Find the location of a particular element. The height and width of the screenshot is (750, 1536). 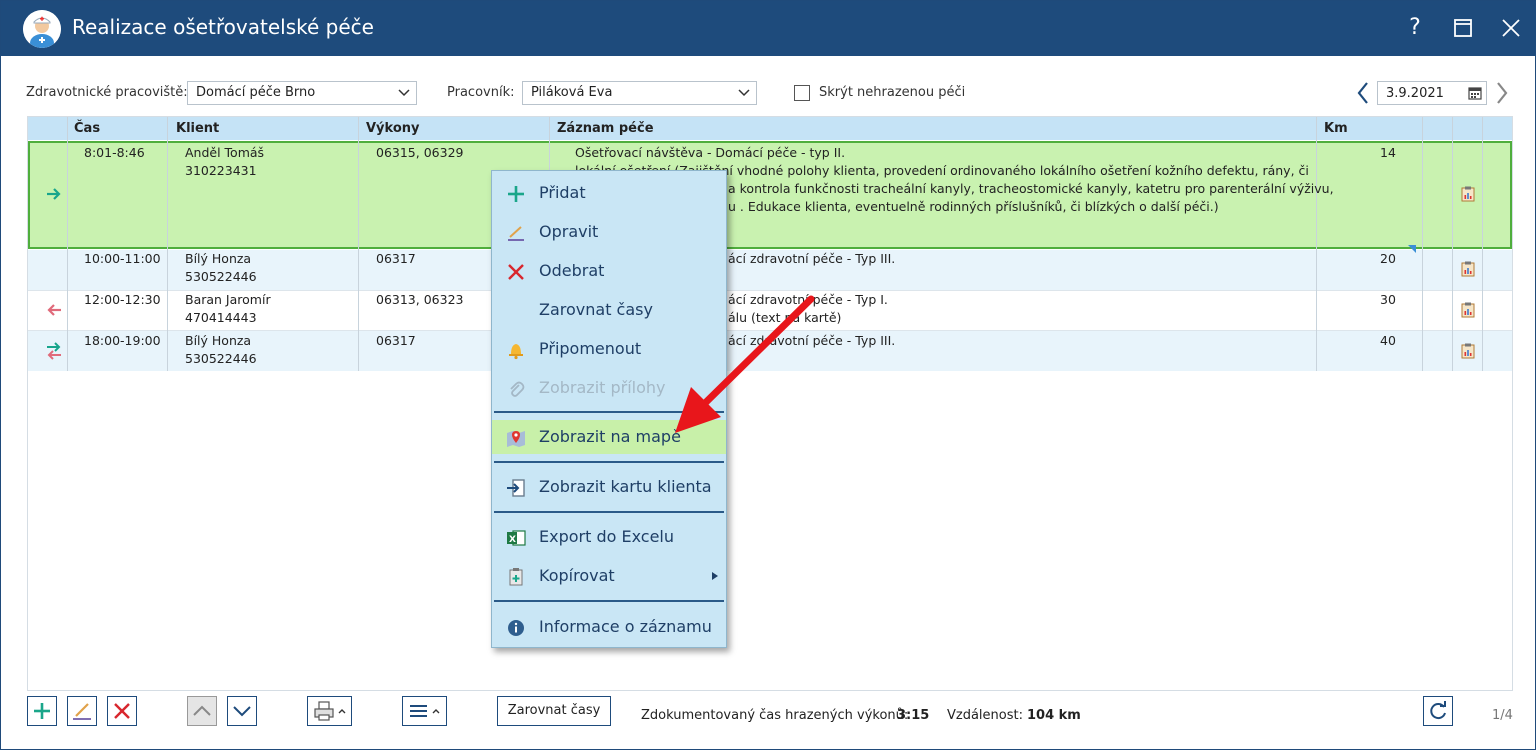

pencil-icon is located at coordinates (82, 711).